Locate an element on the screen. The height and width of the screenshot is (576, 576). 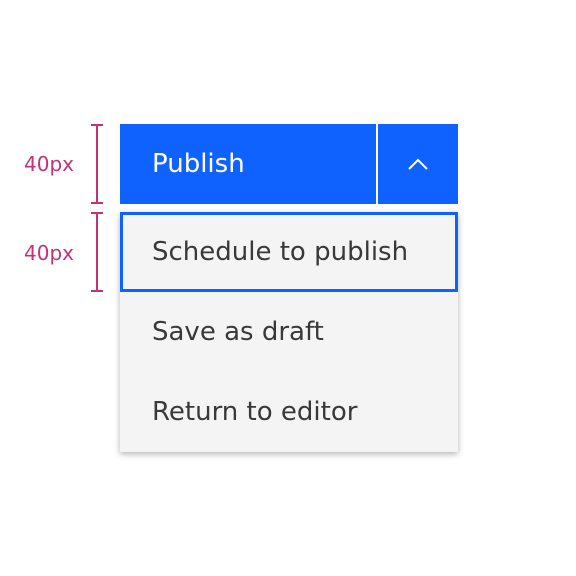
height-bracket-button is located at coordinates (97, 164).